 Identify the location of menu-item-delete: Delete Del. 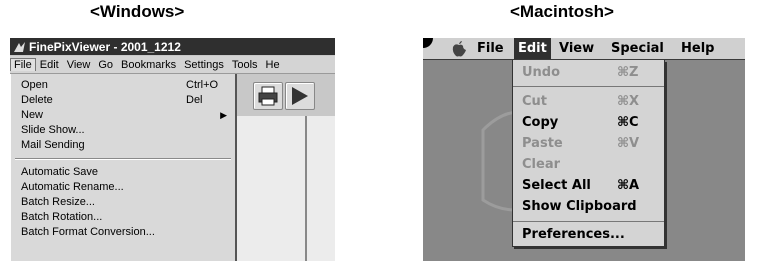
(125, 100).